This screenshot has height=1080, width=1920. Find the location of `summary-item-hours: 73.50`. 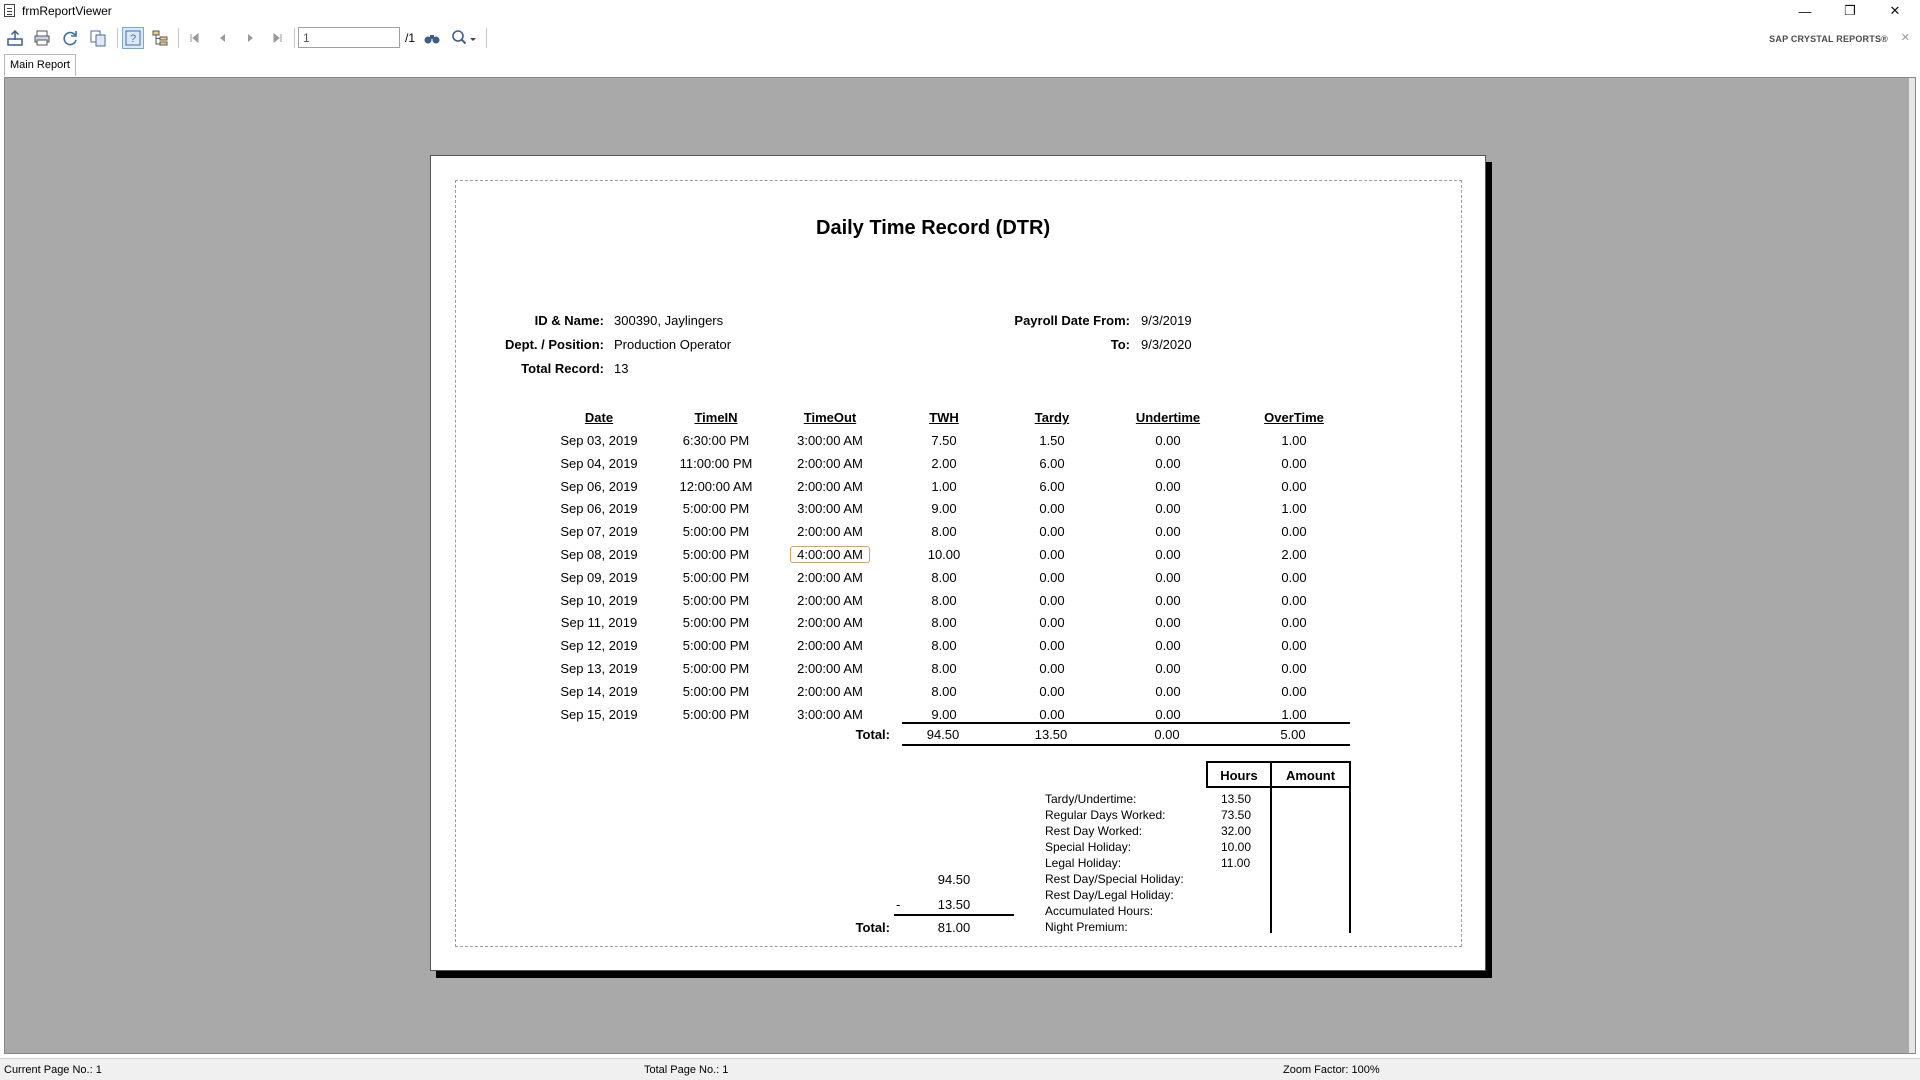

summary-item-hours: 73.50 is located at coordinates (1236, 815).